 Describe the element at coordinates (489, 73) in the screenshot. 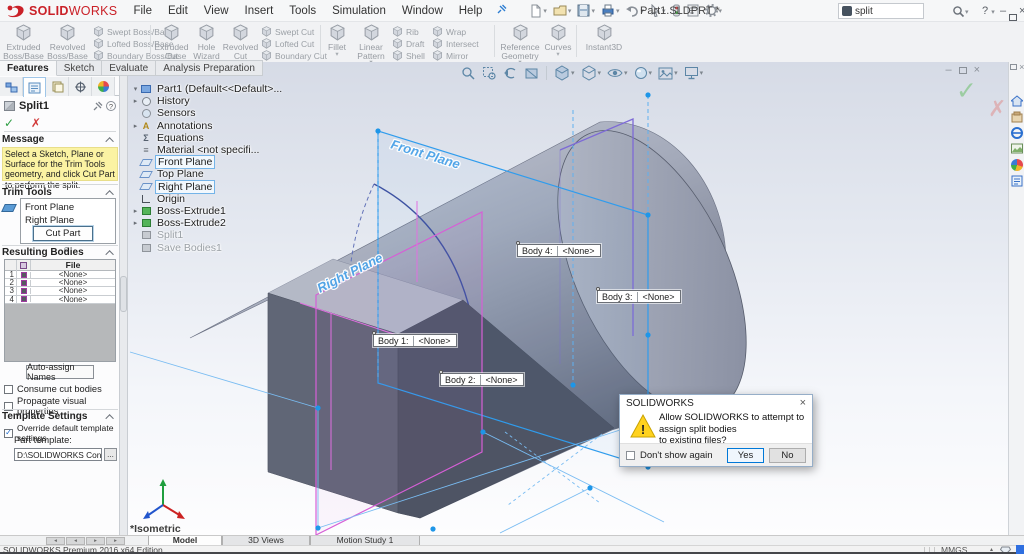

I see `zoom-area-icon` at that location.